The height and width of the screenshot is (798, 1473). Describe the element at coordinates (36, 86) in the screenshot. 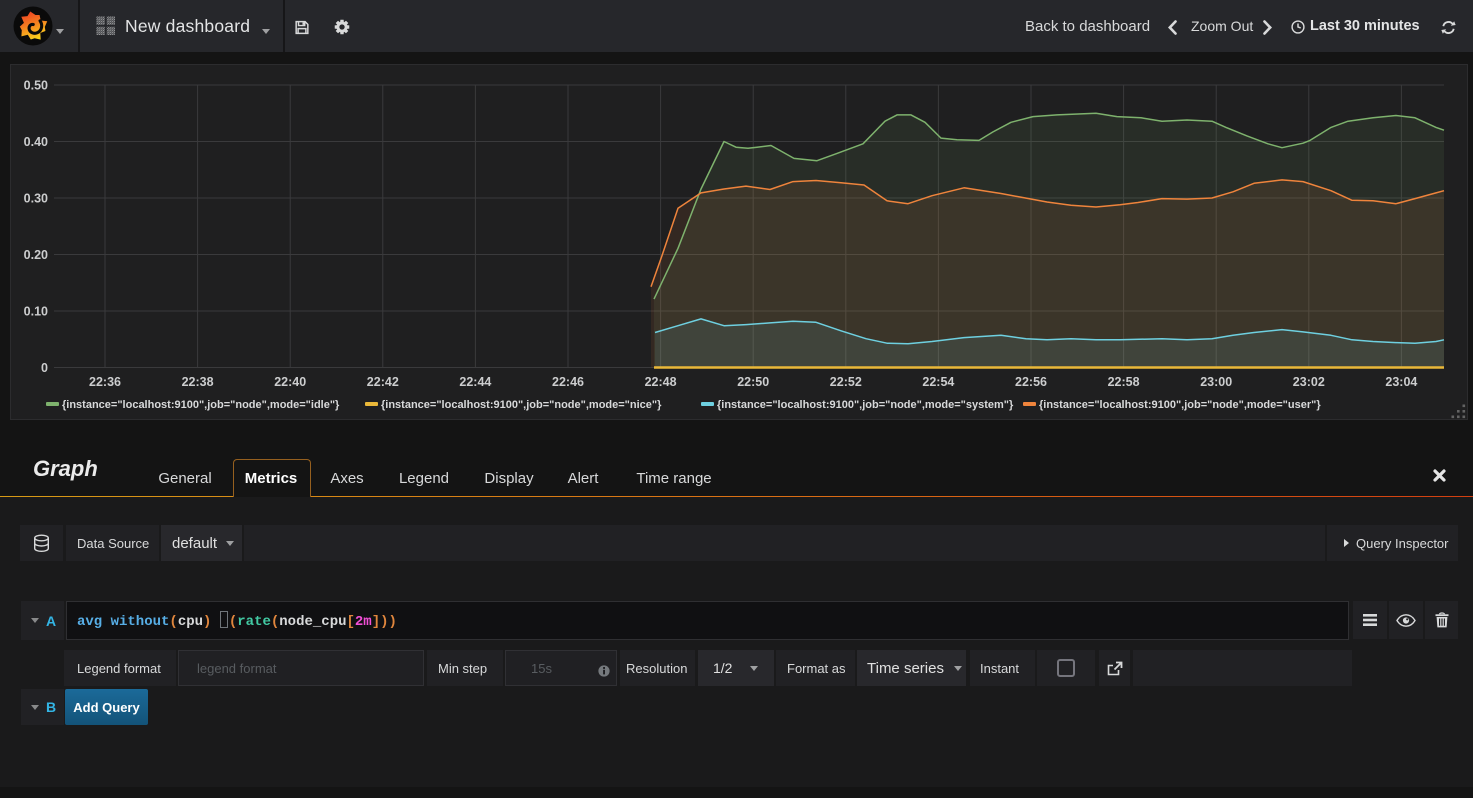

I see `svg-text: 0.50` at that location.